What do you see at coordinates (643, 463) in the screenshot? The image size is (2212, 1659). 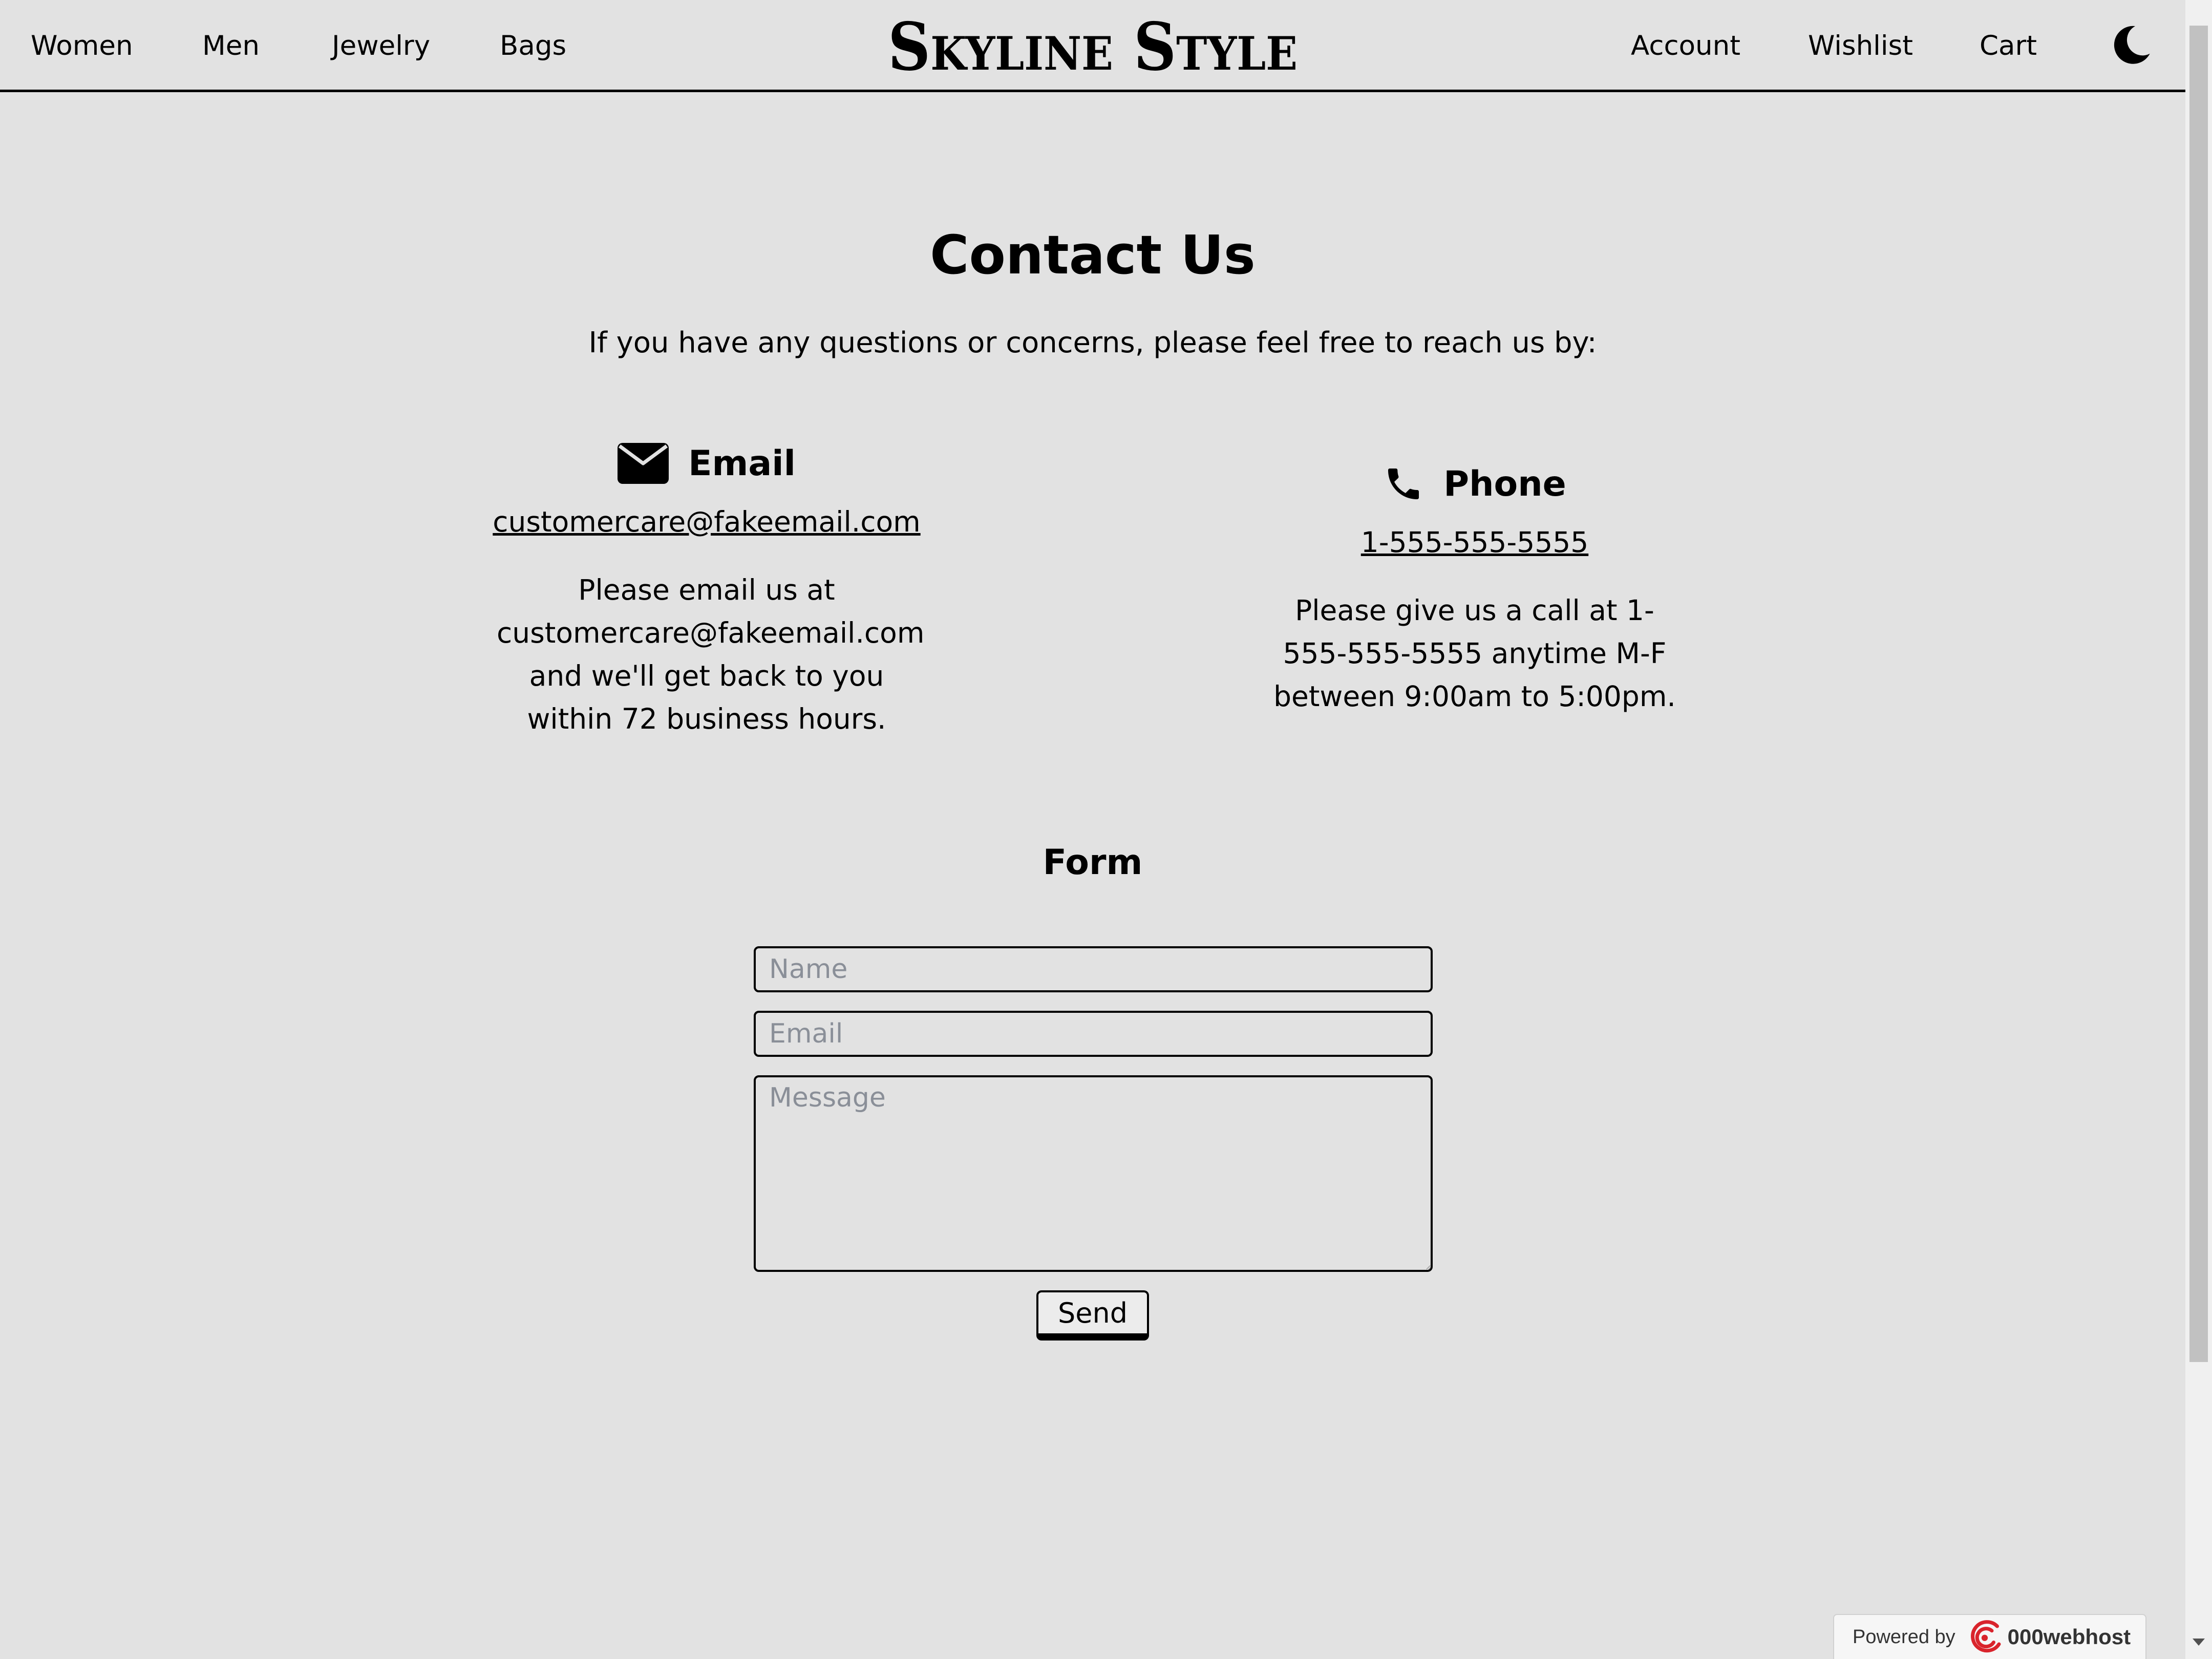 I see `envelope-icon` at bounding box center [643, 463].